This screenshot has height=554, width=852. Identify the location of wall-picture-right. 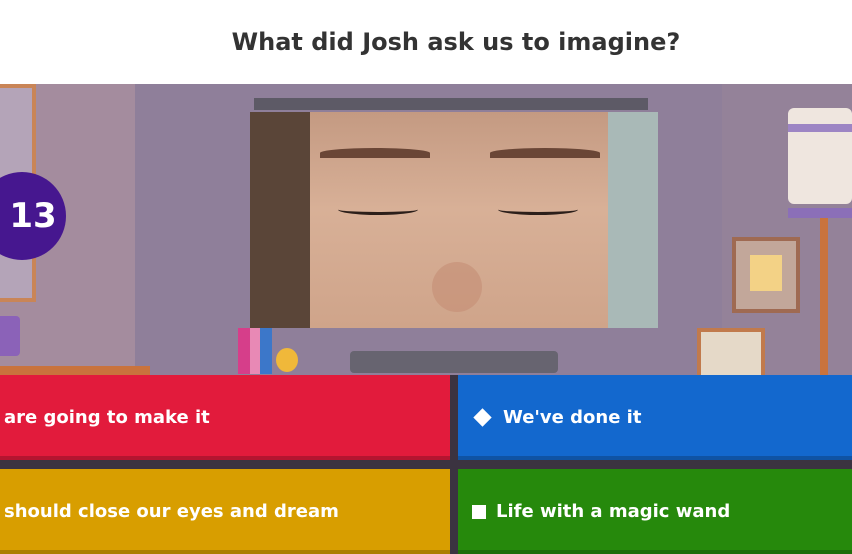
(766, 275).